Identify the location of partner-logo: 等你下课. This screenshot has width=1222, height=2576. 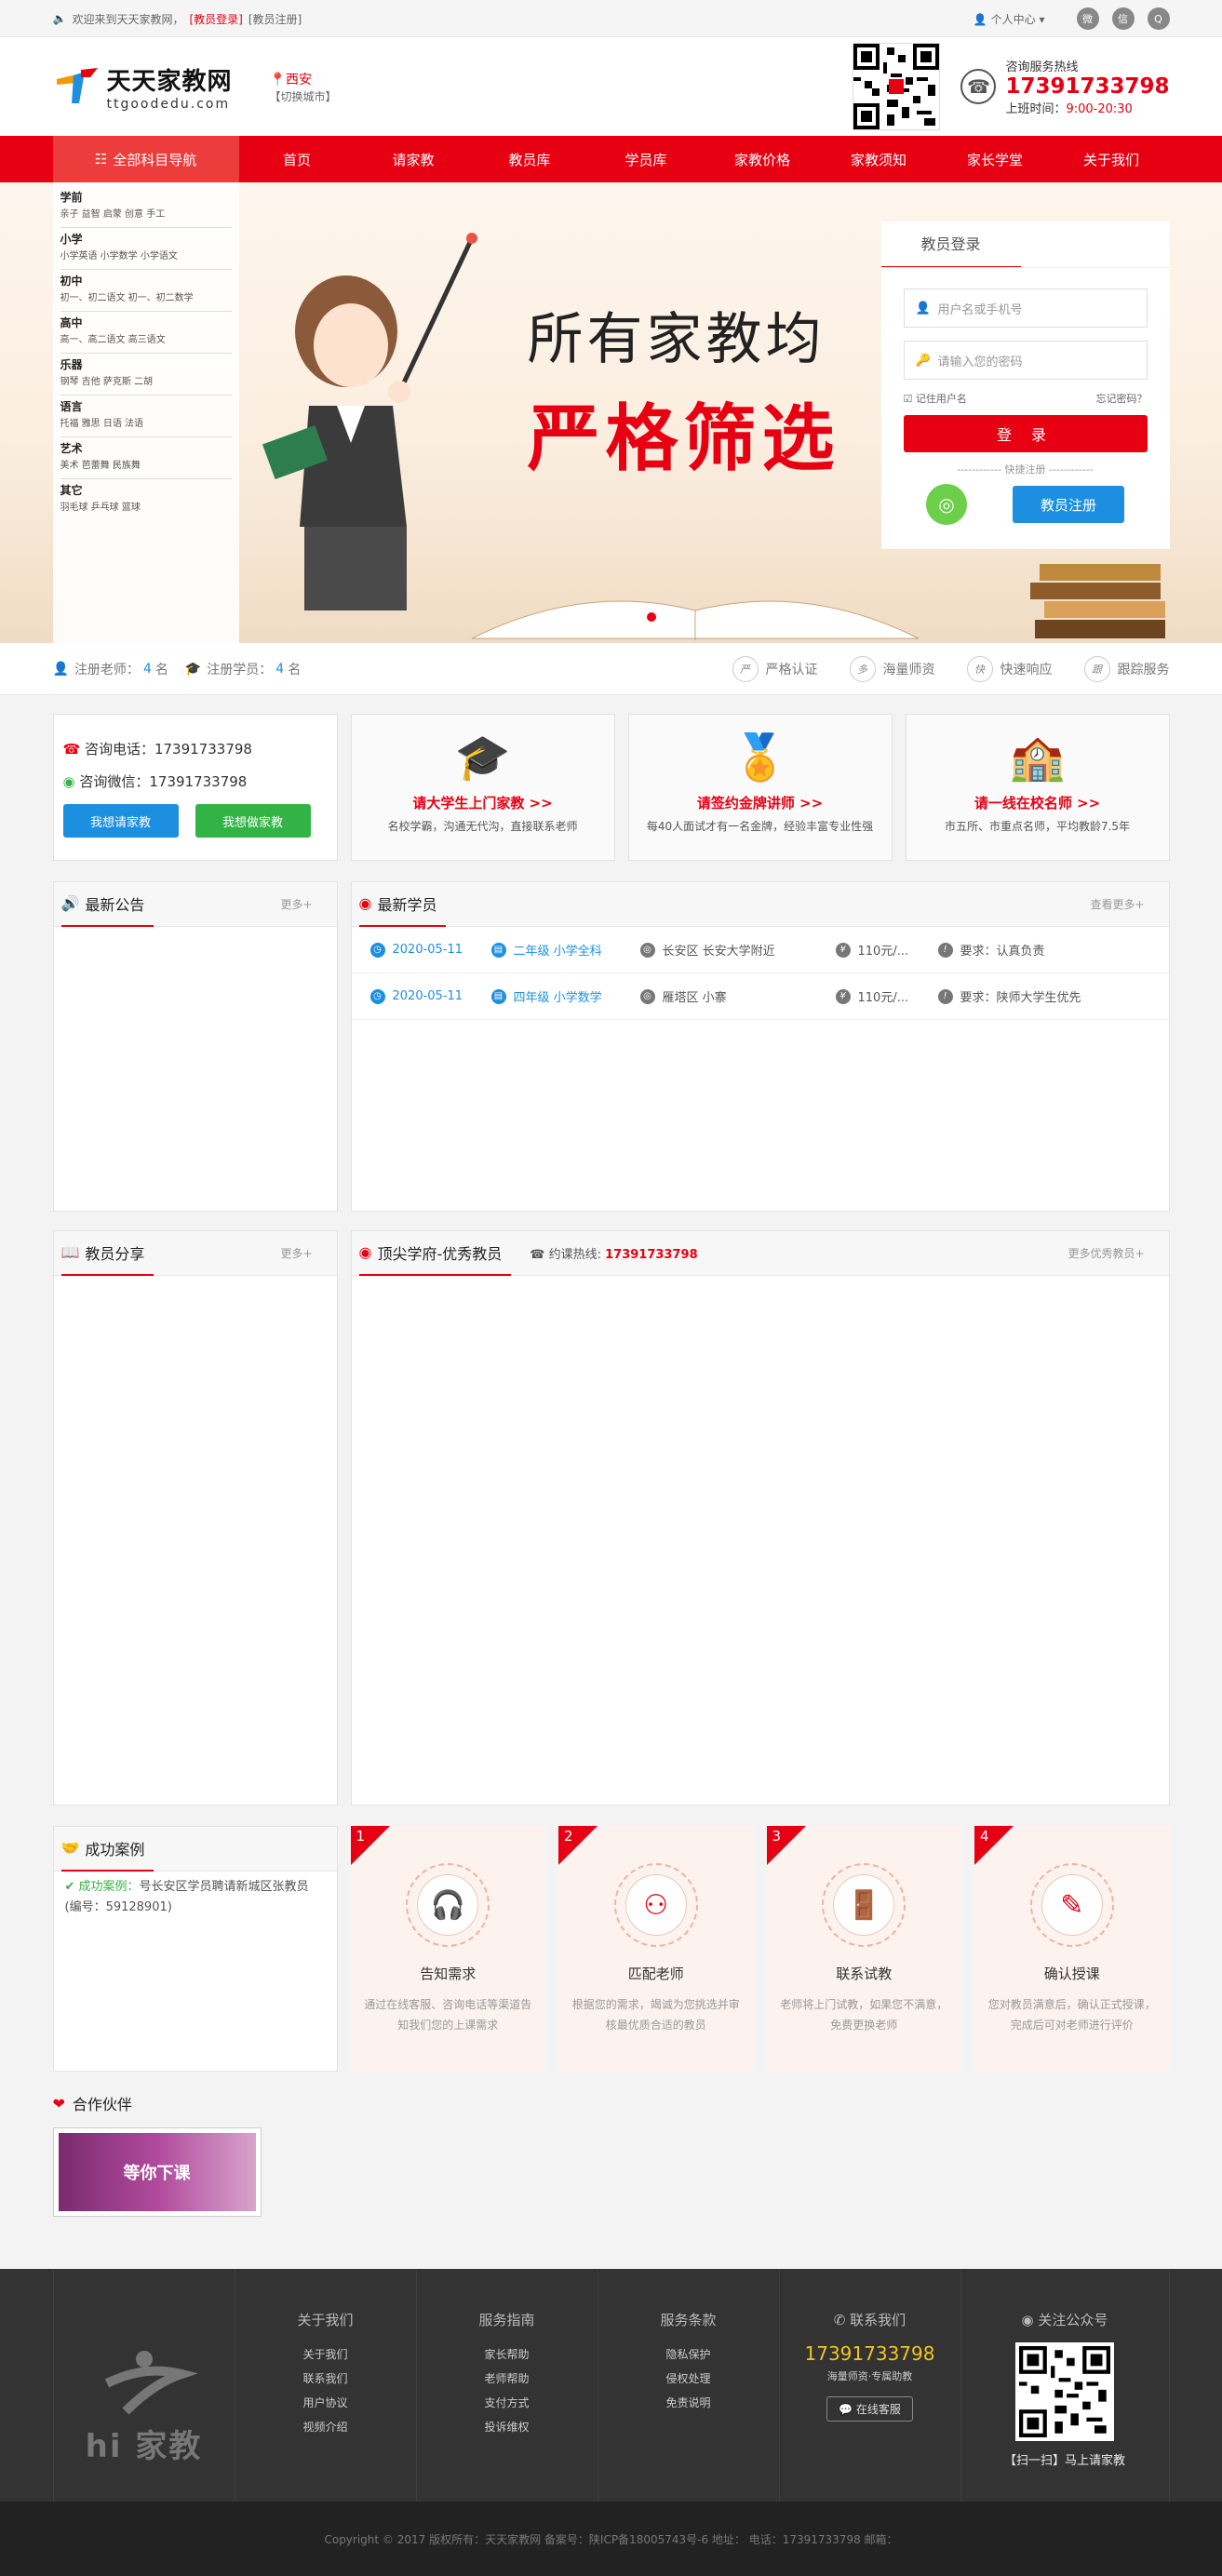
(157, 2172).